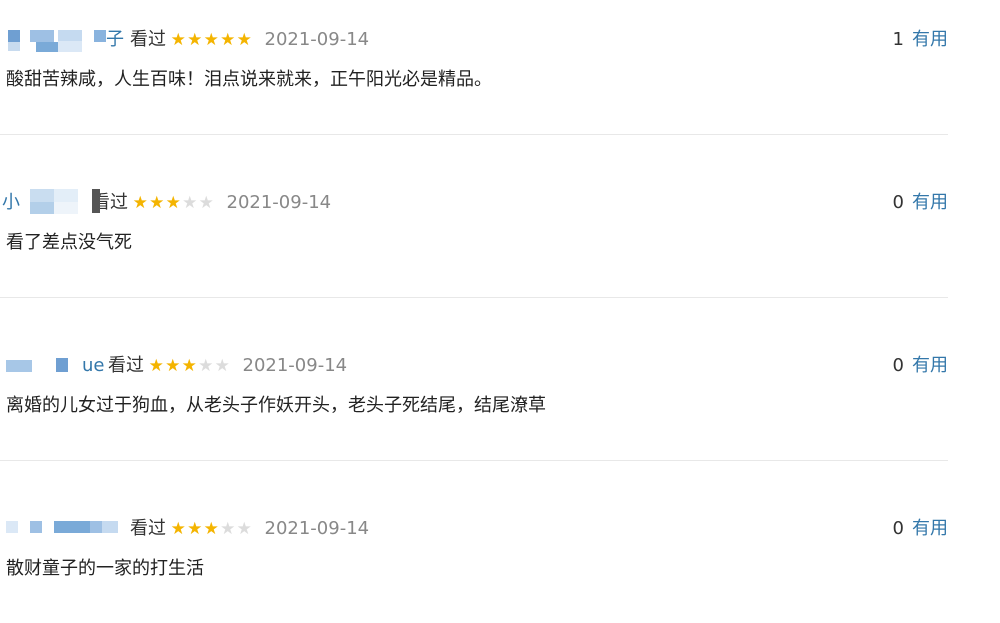  I want to click on username-link, so click(65, 529).